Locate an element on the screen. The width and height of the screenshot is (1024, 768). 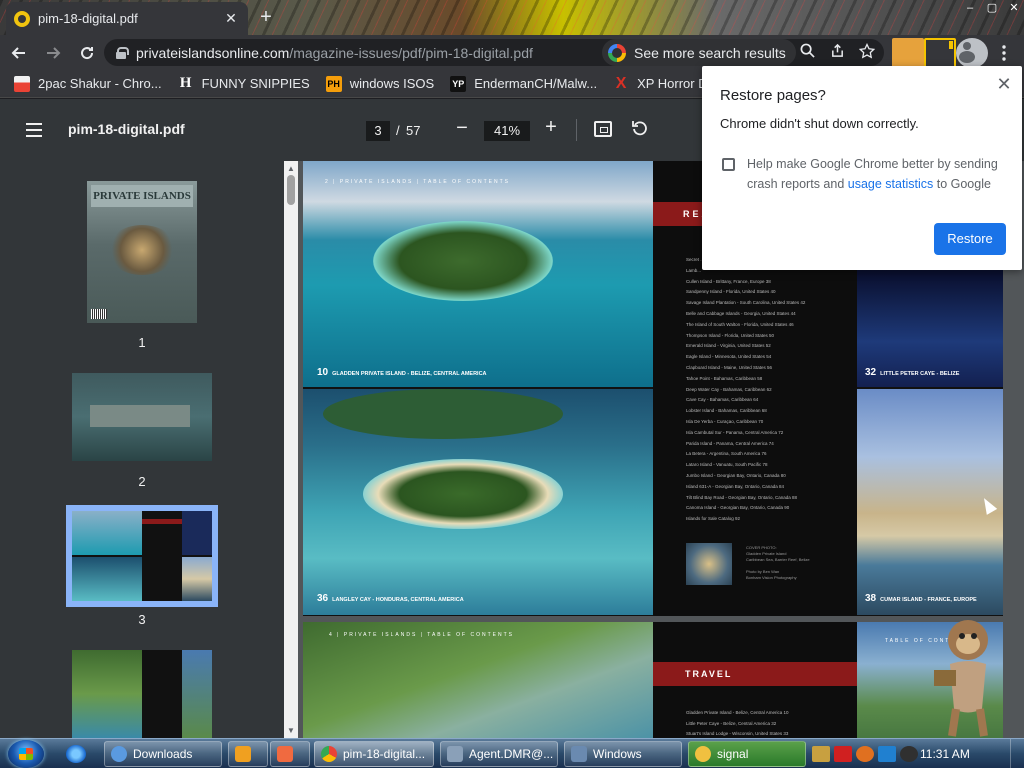
tray-search-icon is located at coordinates (865, 754).